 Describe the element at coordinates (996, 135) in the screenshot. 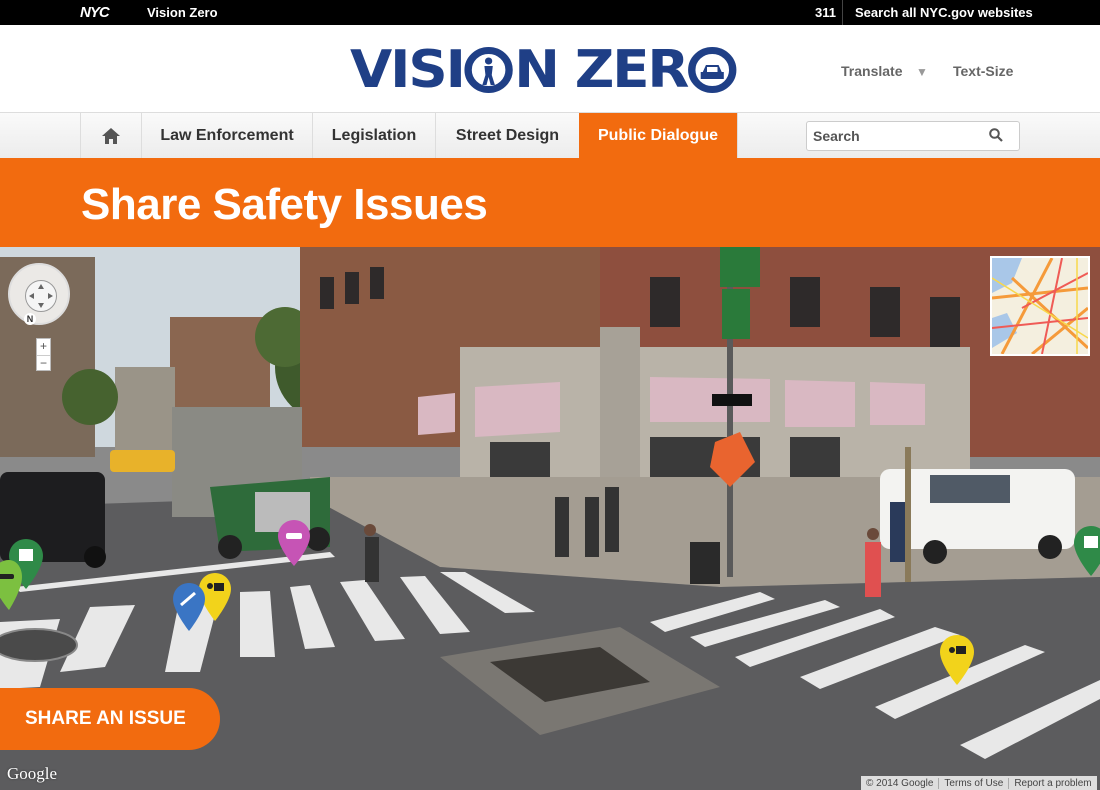

I see `search-icon` at that location.